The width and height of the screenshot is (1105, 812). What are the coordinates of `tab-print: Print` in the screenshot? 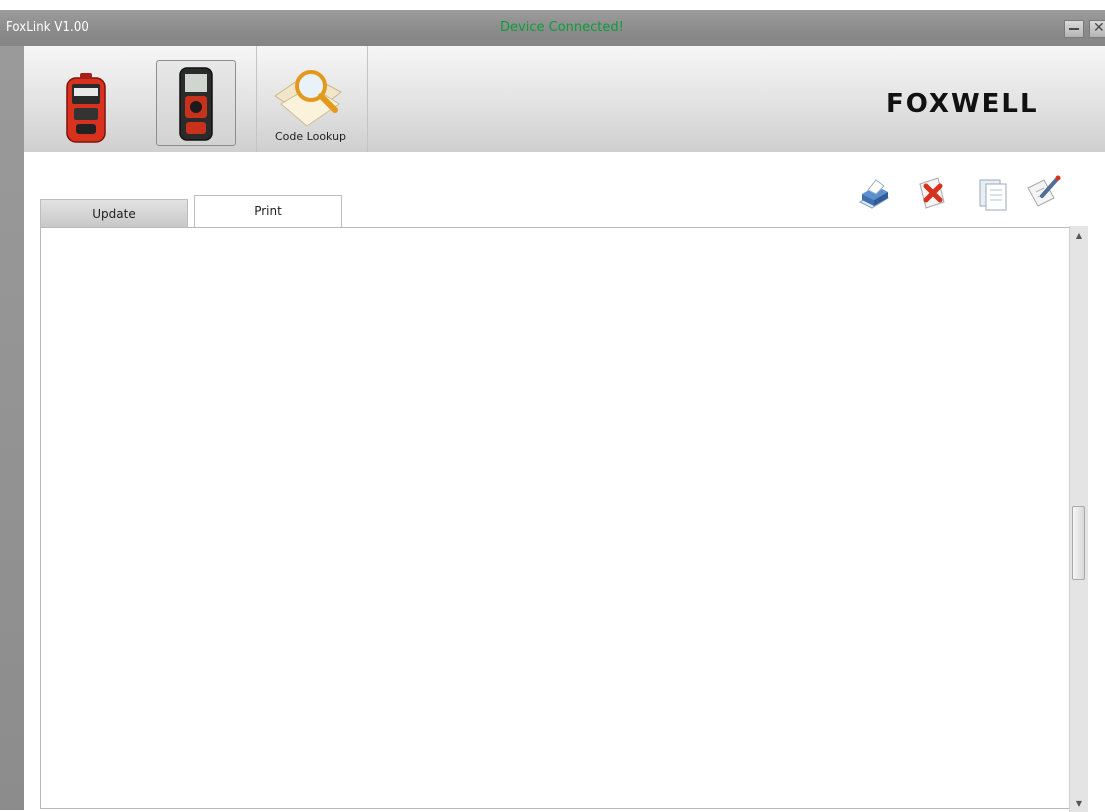 It's located at (268, 211).